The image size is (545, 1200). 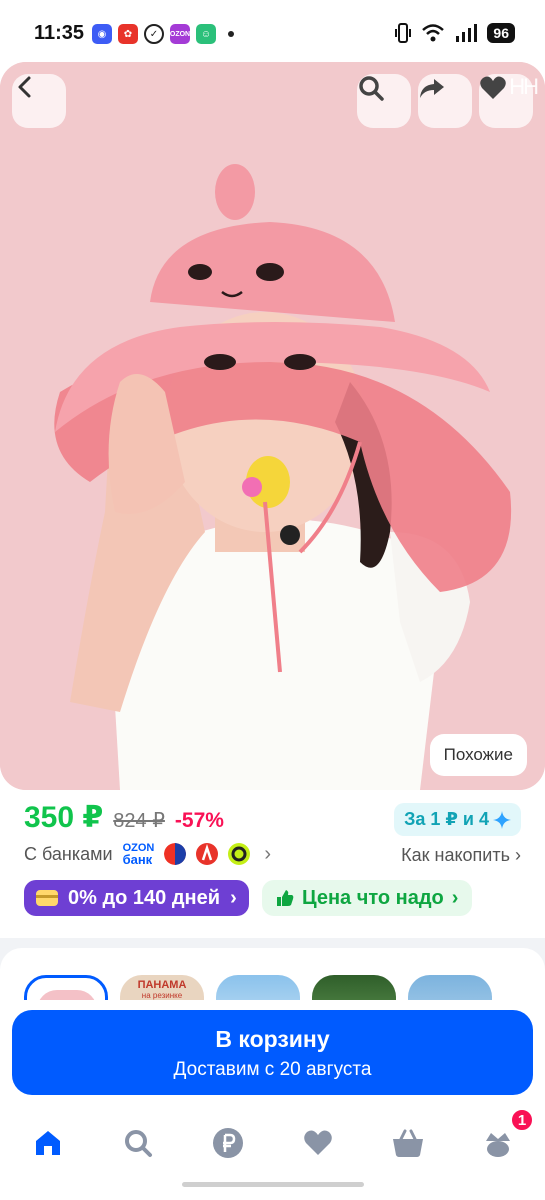 What do you see at coordinates (493, 87) in the screenshot?
I see `heart-icon` at bounding box center [493, 87].